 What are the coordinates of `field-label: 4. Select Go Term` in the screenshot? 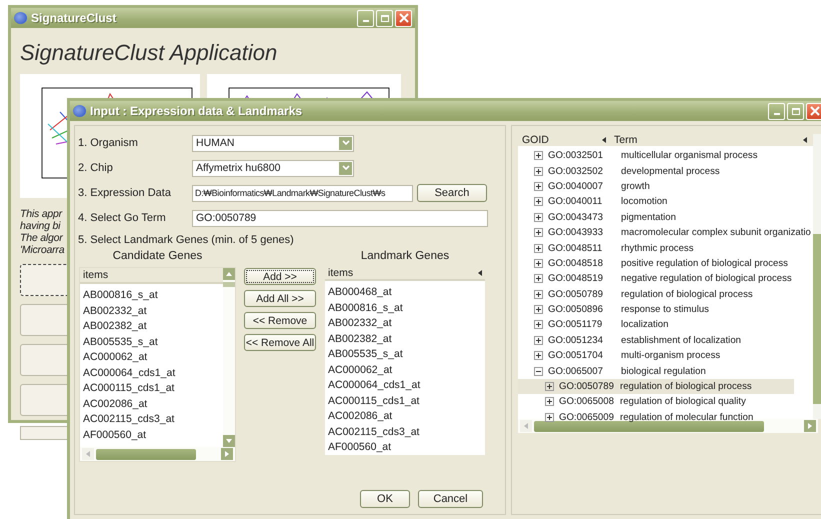 It's located at (122, 218).